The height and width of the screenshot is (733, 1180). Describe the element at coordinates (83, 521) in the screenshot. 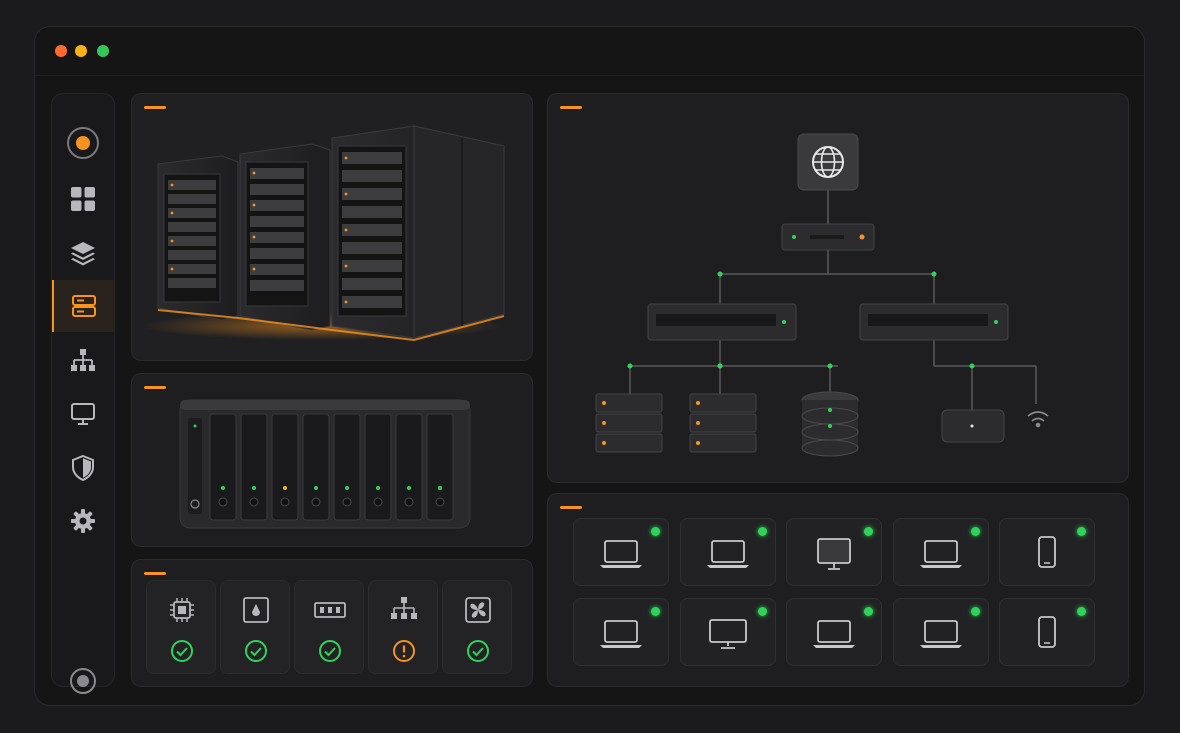

I see `sidebar-item-settings` at that location.